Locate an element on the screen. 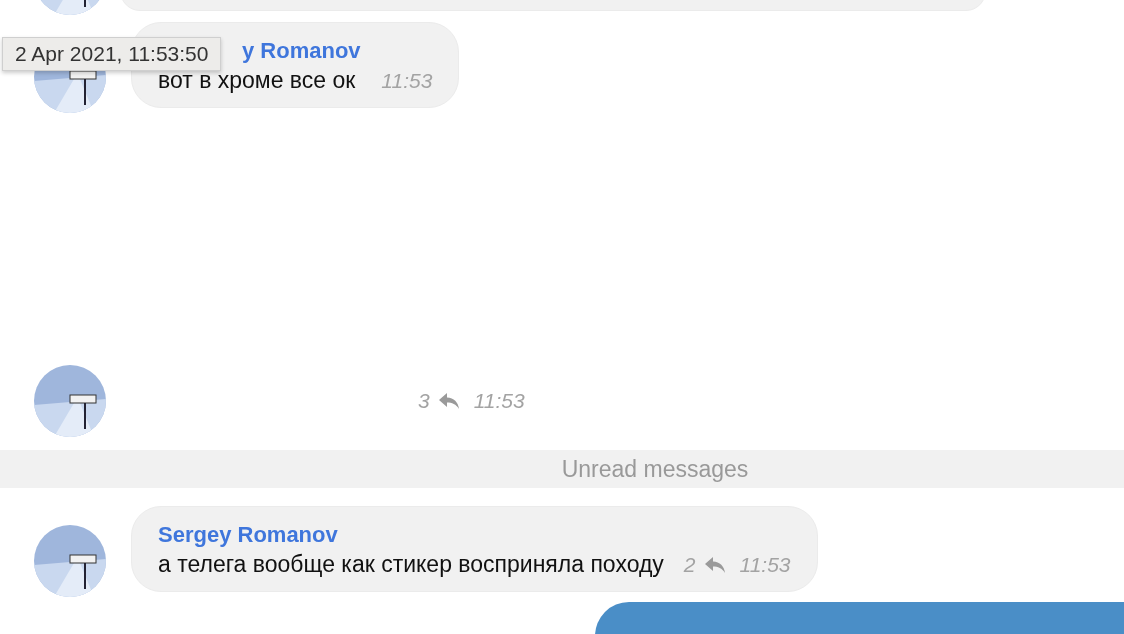 The width and height of the screenshot is (1124, 634). reply-count: 2 is located at coordinates (689, 565).